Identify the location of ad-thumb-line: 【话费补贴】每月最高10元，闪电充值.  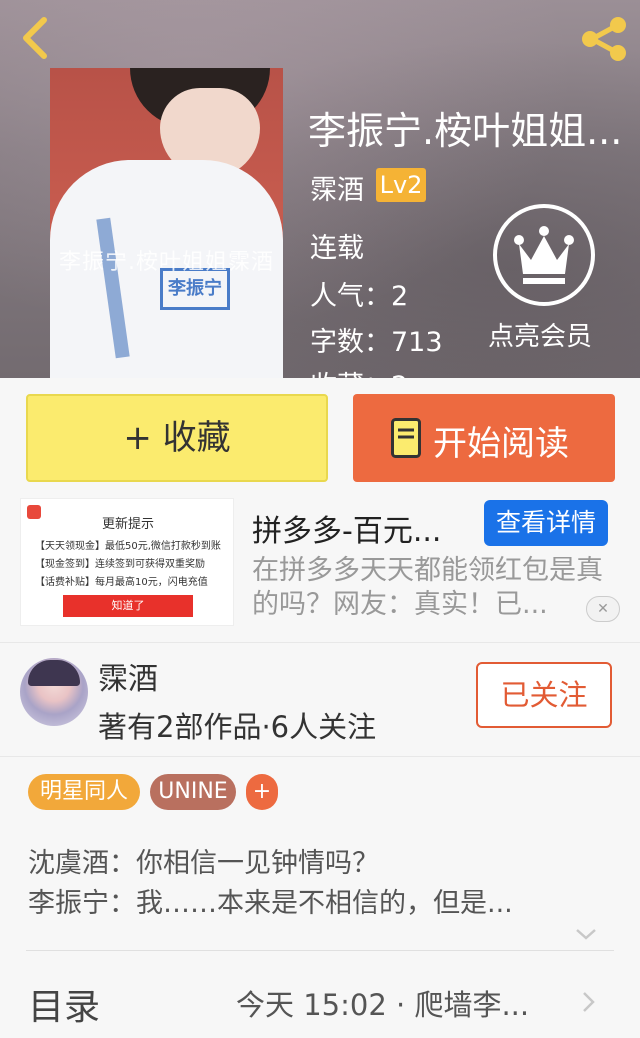
(121, 582).